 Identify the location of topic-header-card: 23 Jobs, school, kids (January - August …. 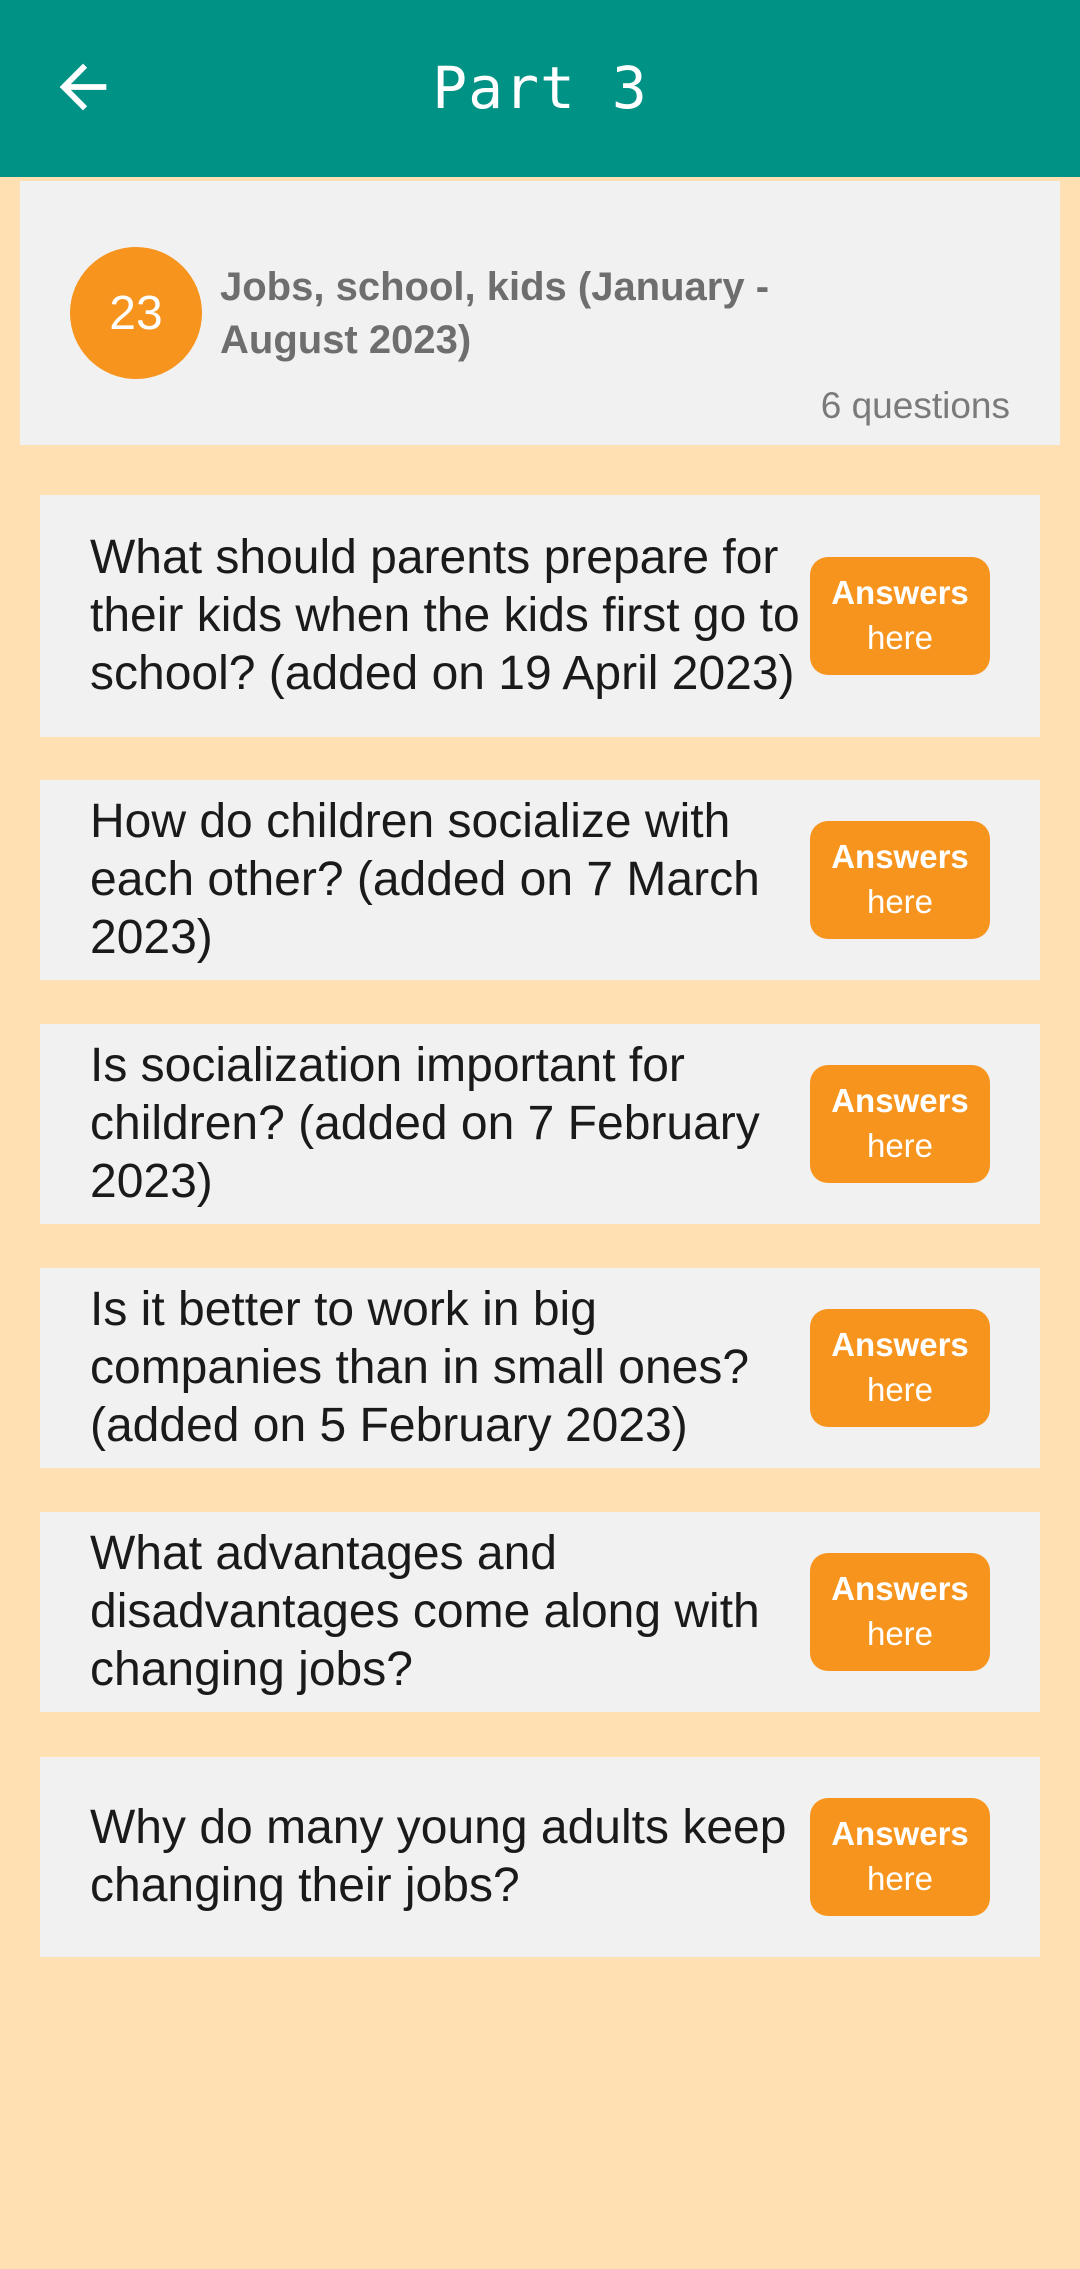
(540, 313).